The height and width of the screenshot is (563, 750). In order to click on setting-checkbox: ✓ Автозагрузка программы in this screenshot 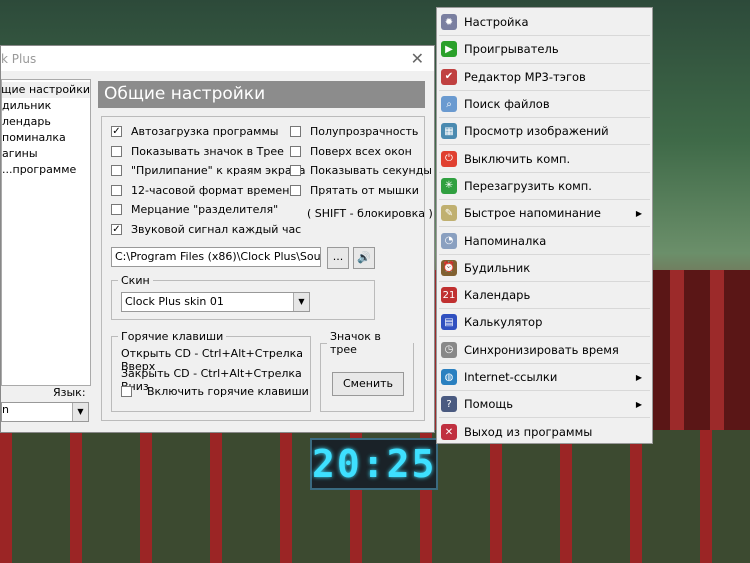, I will do `click(194, 131)`.